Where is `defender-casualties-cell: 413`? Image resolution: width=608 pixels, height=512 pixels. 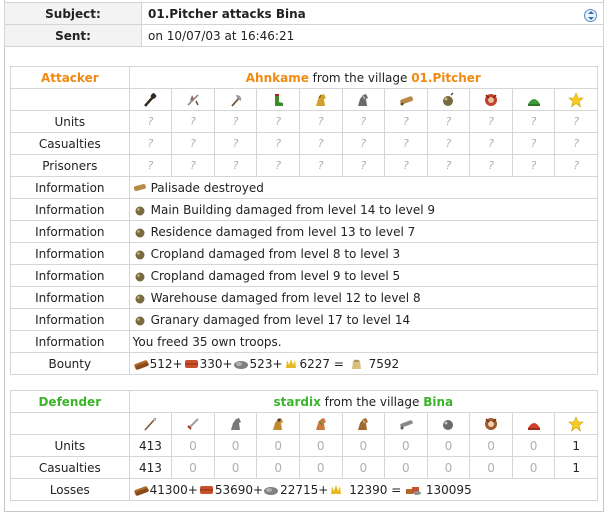 defender-casualties-cell: 413 is located at coordinates (150, 467).